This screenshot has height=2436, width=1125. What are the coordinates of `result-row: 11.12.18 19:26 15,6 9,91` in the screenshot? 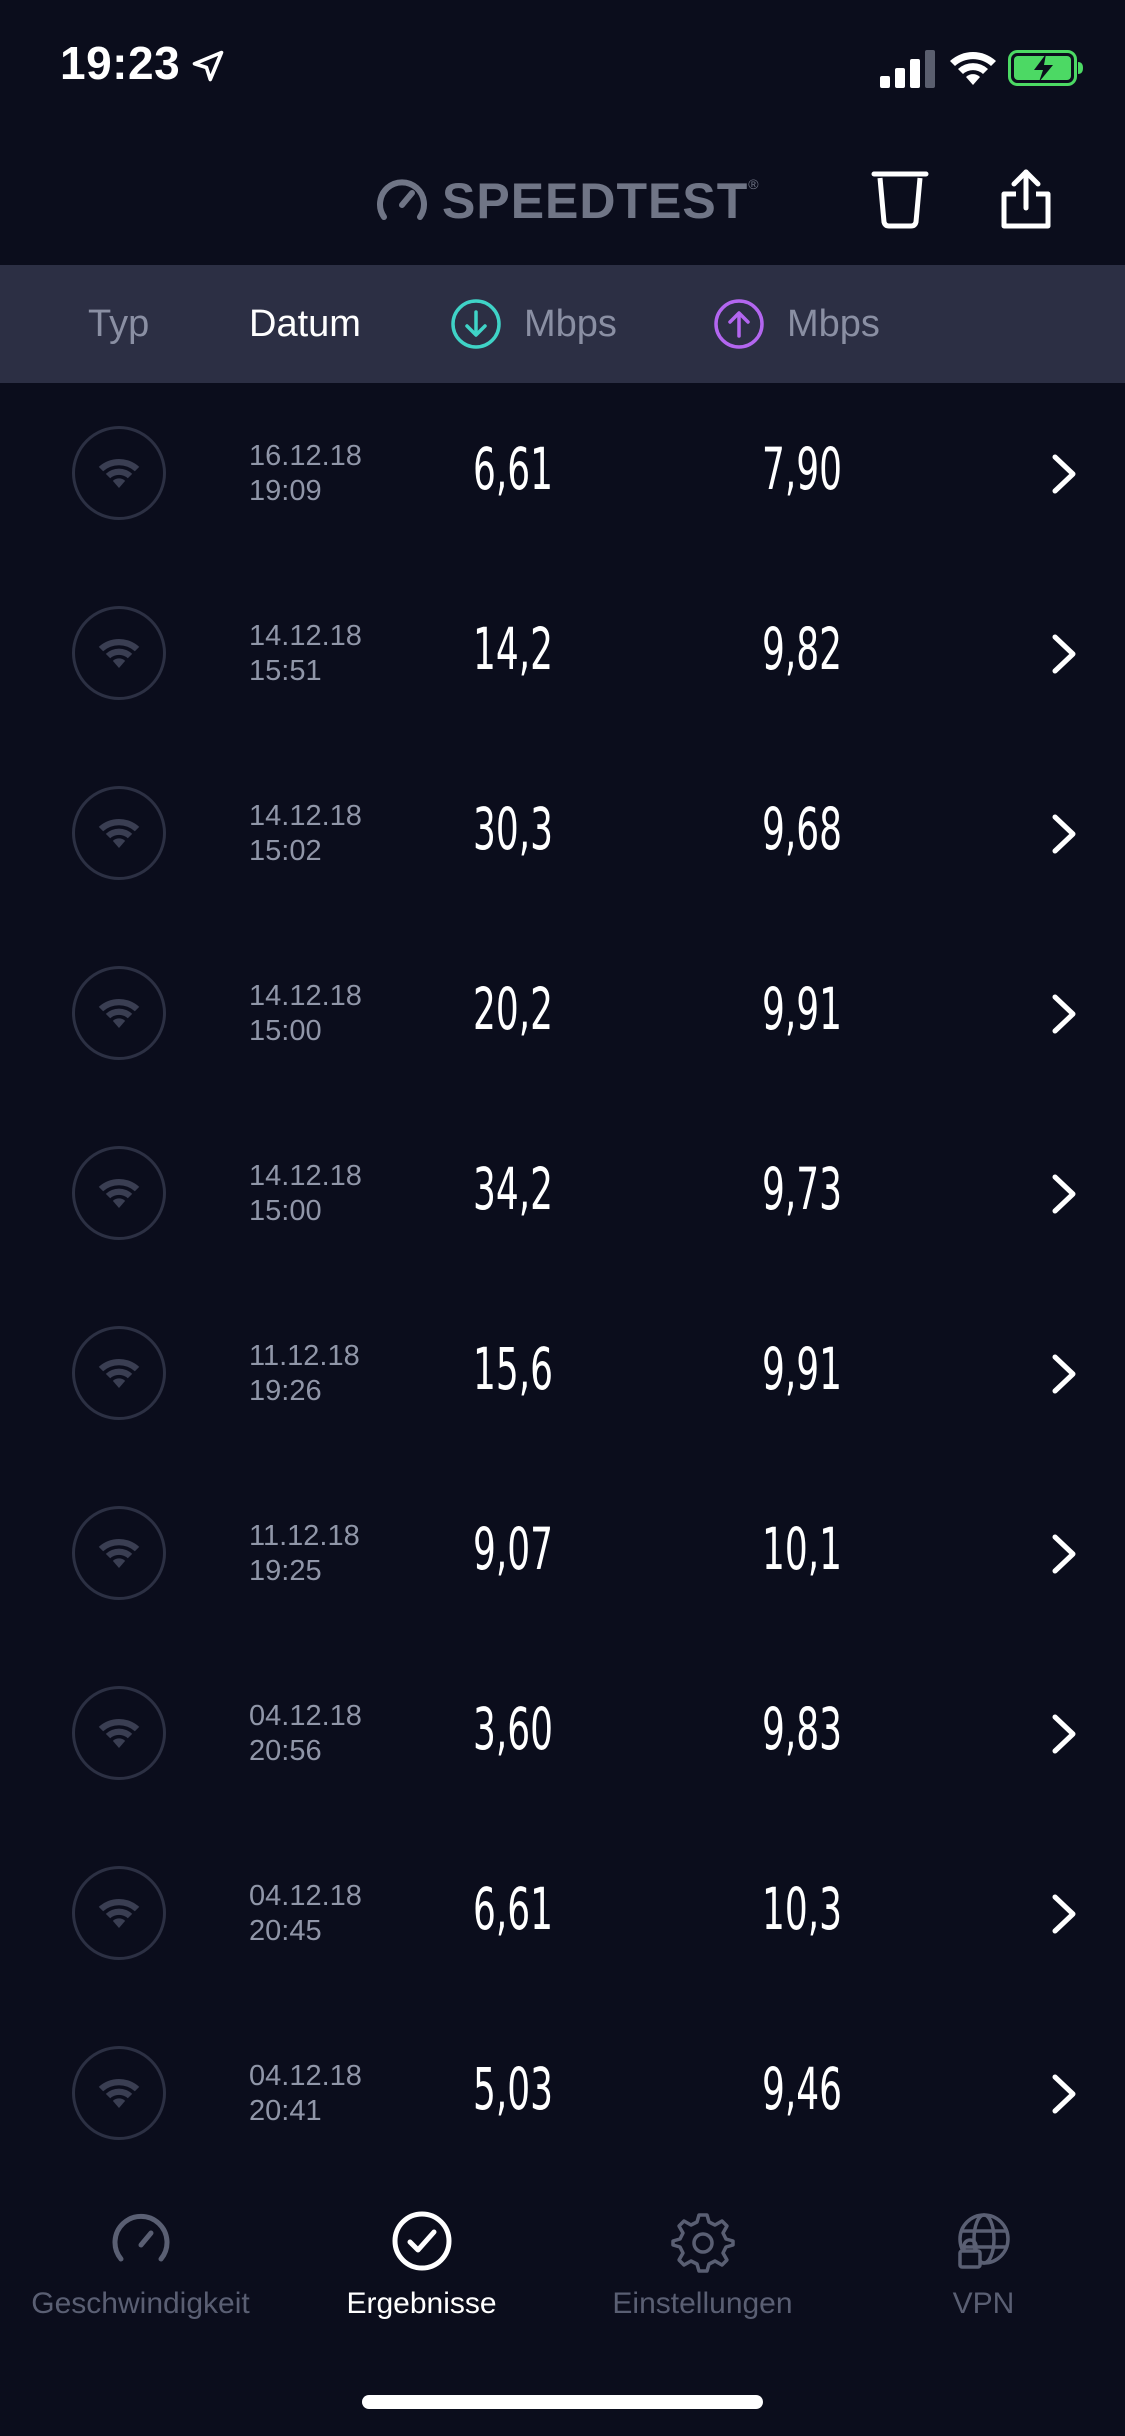 It's located at (562, 1373).